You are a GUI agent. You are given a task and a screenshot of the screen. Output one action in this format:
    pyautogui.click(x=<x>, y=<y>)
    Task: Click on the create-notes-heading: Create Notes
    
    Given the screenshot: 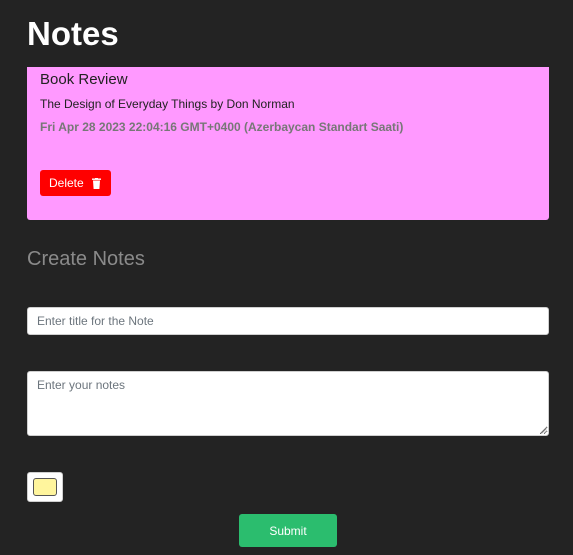 What is the action you would take?
    pyautogui.click(x=86, y=259)
    